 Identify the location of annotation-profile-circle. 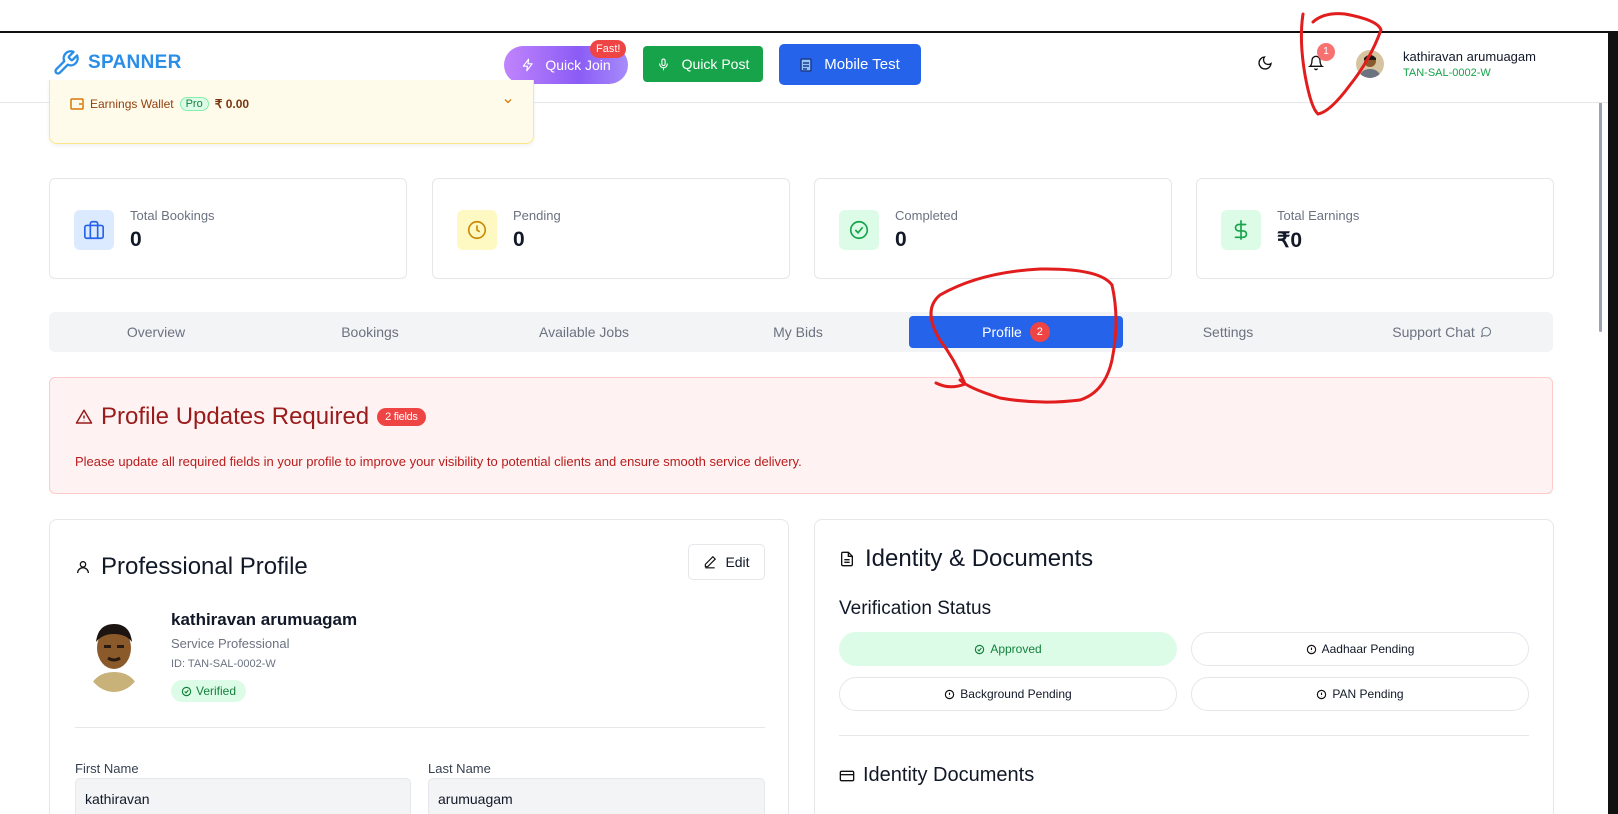
(1023, 335).